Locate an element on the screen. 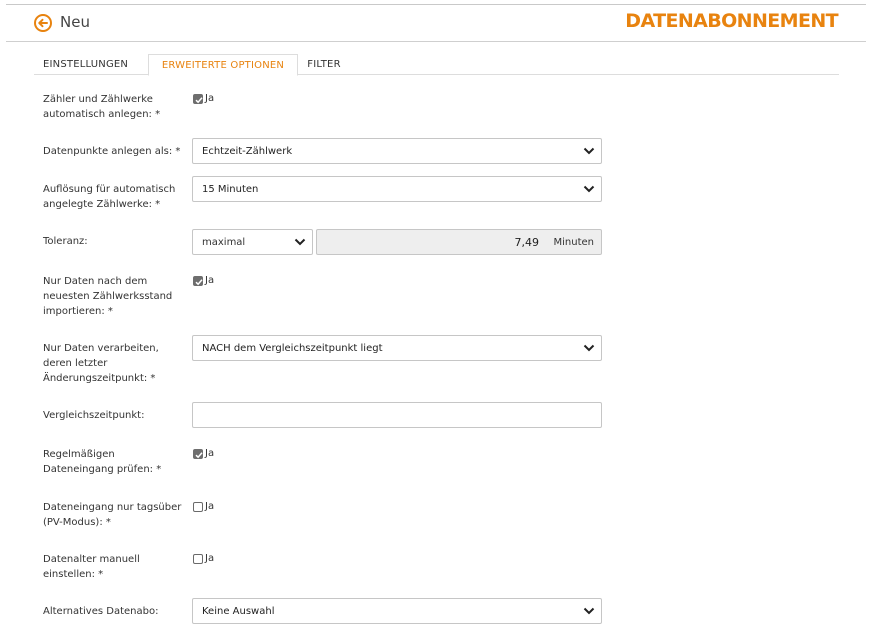 The height and width of the screenshot is (636, 869). tolerance-value: 7,49 is located at coordinates (527, 242).